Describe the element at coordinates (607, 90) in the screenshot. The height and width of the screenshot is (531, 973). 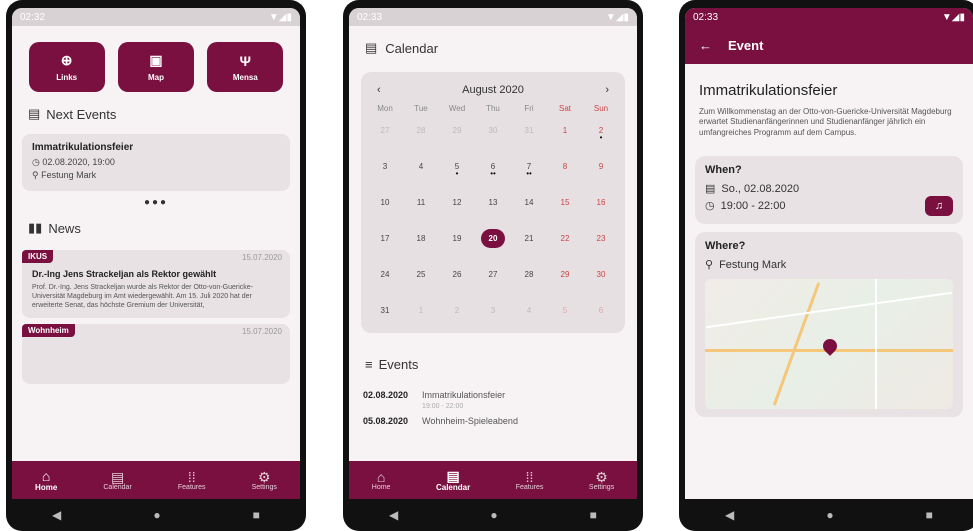
I see `chevron-right-icon: ›` at that location.